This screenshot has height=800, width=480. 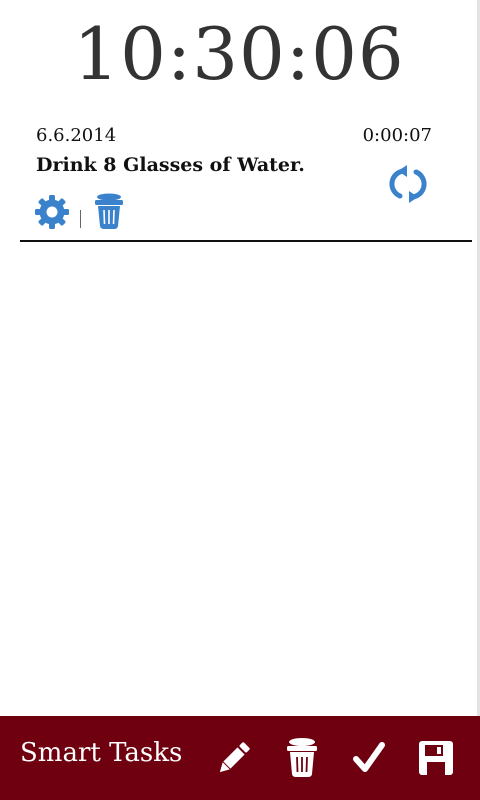 I want to click on bottom-app-bar: Smart Tasks, so click(x=240, y=758).